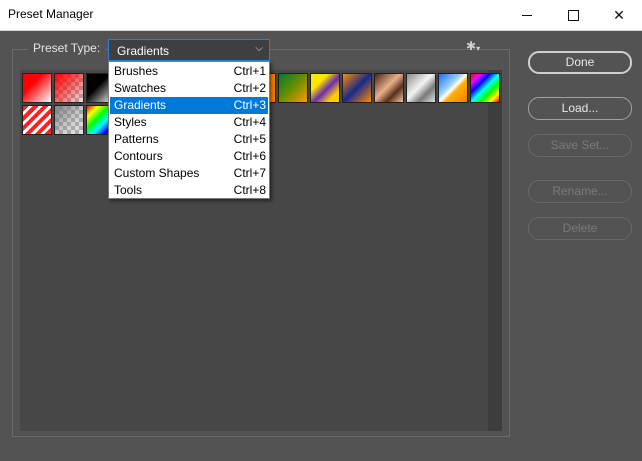  What do you see at coordinates (128, 190) in the screenshot?
I see `menu-item-label: Tools` at bounding box center [128, 190].